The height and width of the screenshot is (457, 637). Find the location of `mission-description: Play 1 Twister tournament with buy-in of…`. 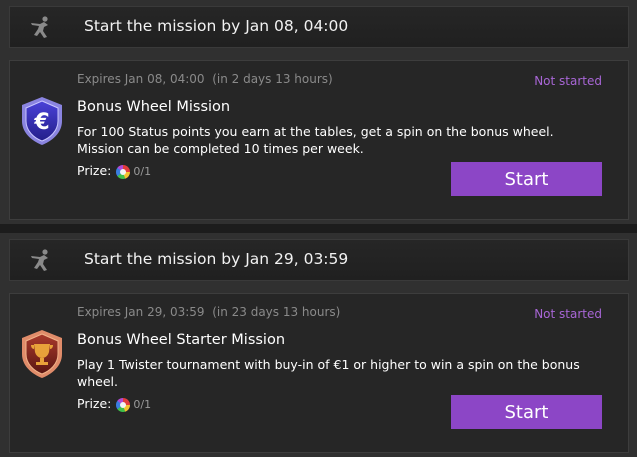

mission-description: Play 1 Twister tournament with buy-in of… is located at coordinates (328, 373).